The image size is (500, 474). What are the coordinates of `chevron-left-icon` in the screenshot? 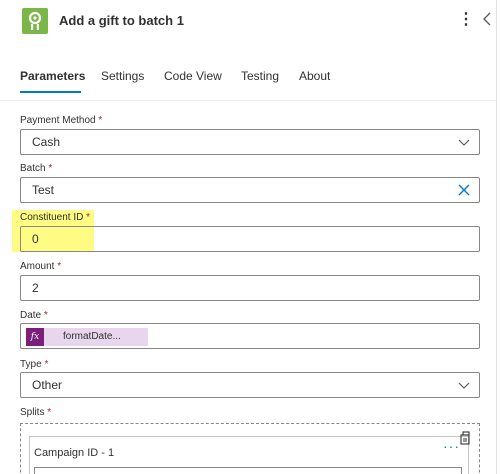 It's located at (487, 19).